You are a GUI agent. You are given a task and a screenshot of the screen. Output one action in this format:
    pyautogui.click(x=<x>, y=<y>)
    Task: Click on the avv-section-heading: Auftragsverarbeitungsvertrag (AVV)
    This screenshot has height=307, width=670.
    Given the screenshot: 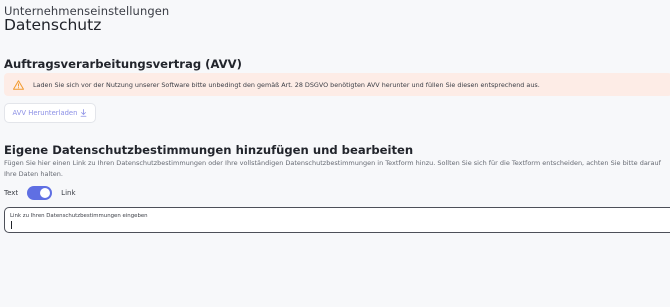 What is the action you would take?
    pyautogui.click(x=123, y=64)
    